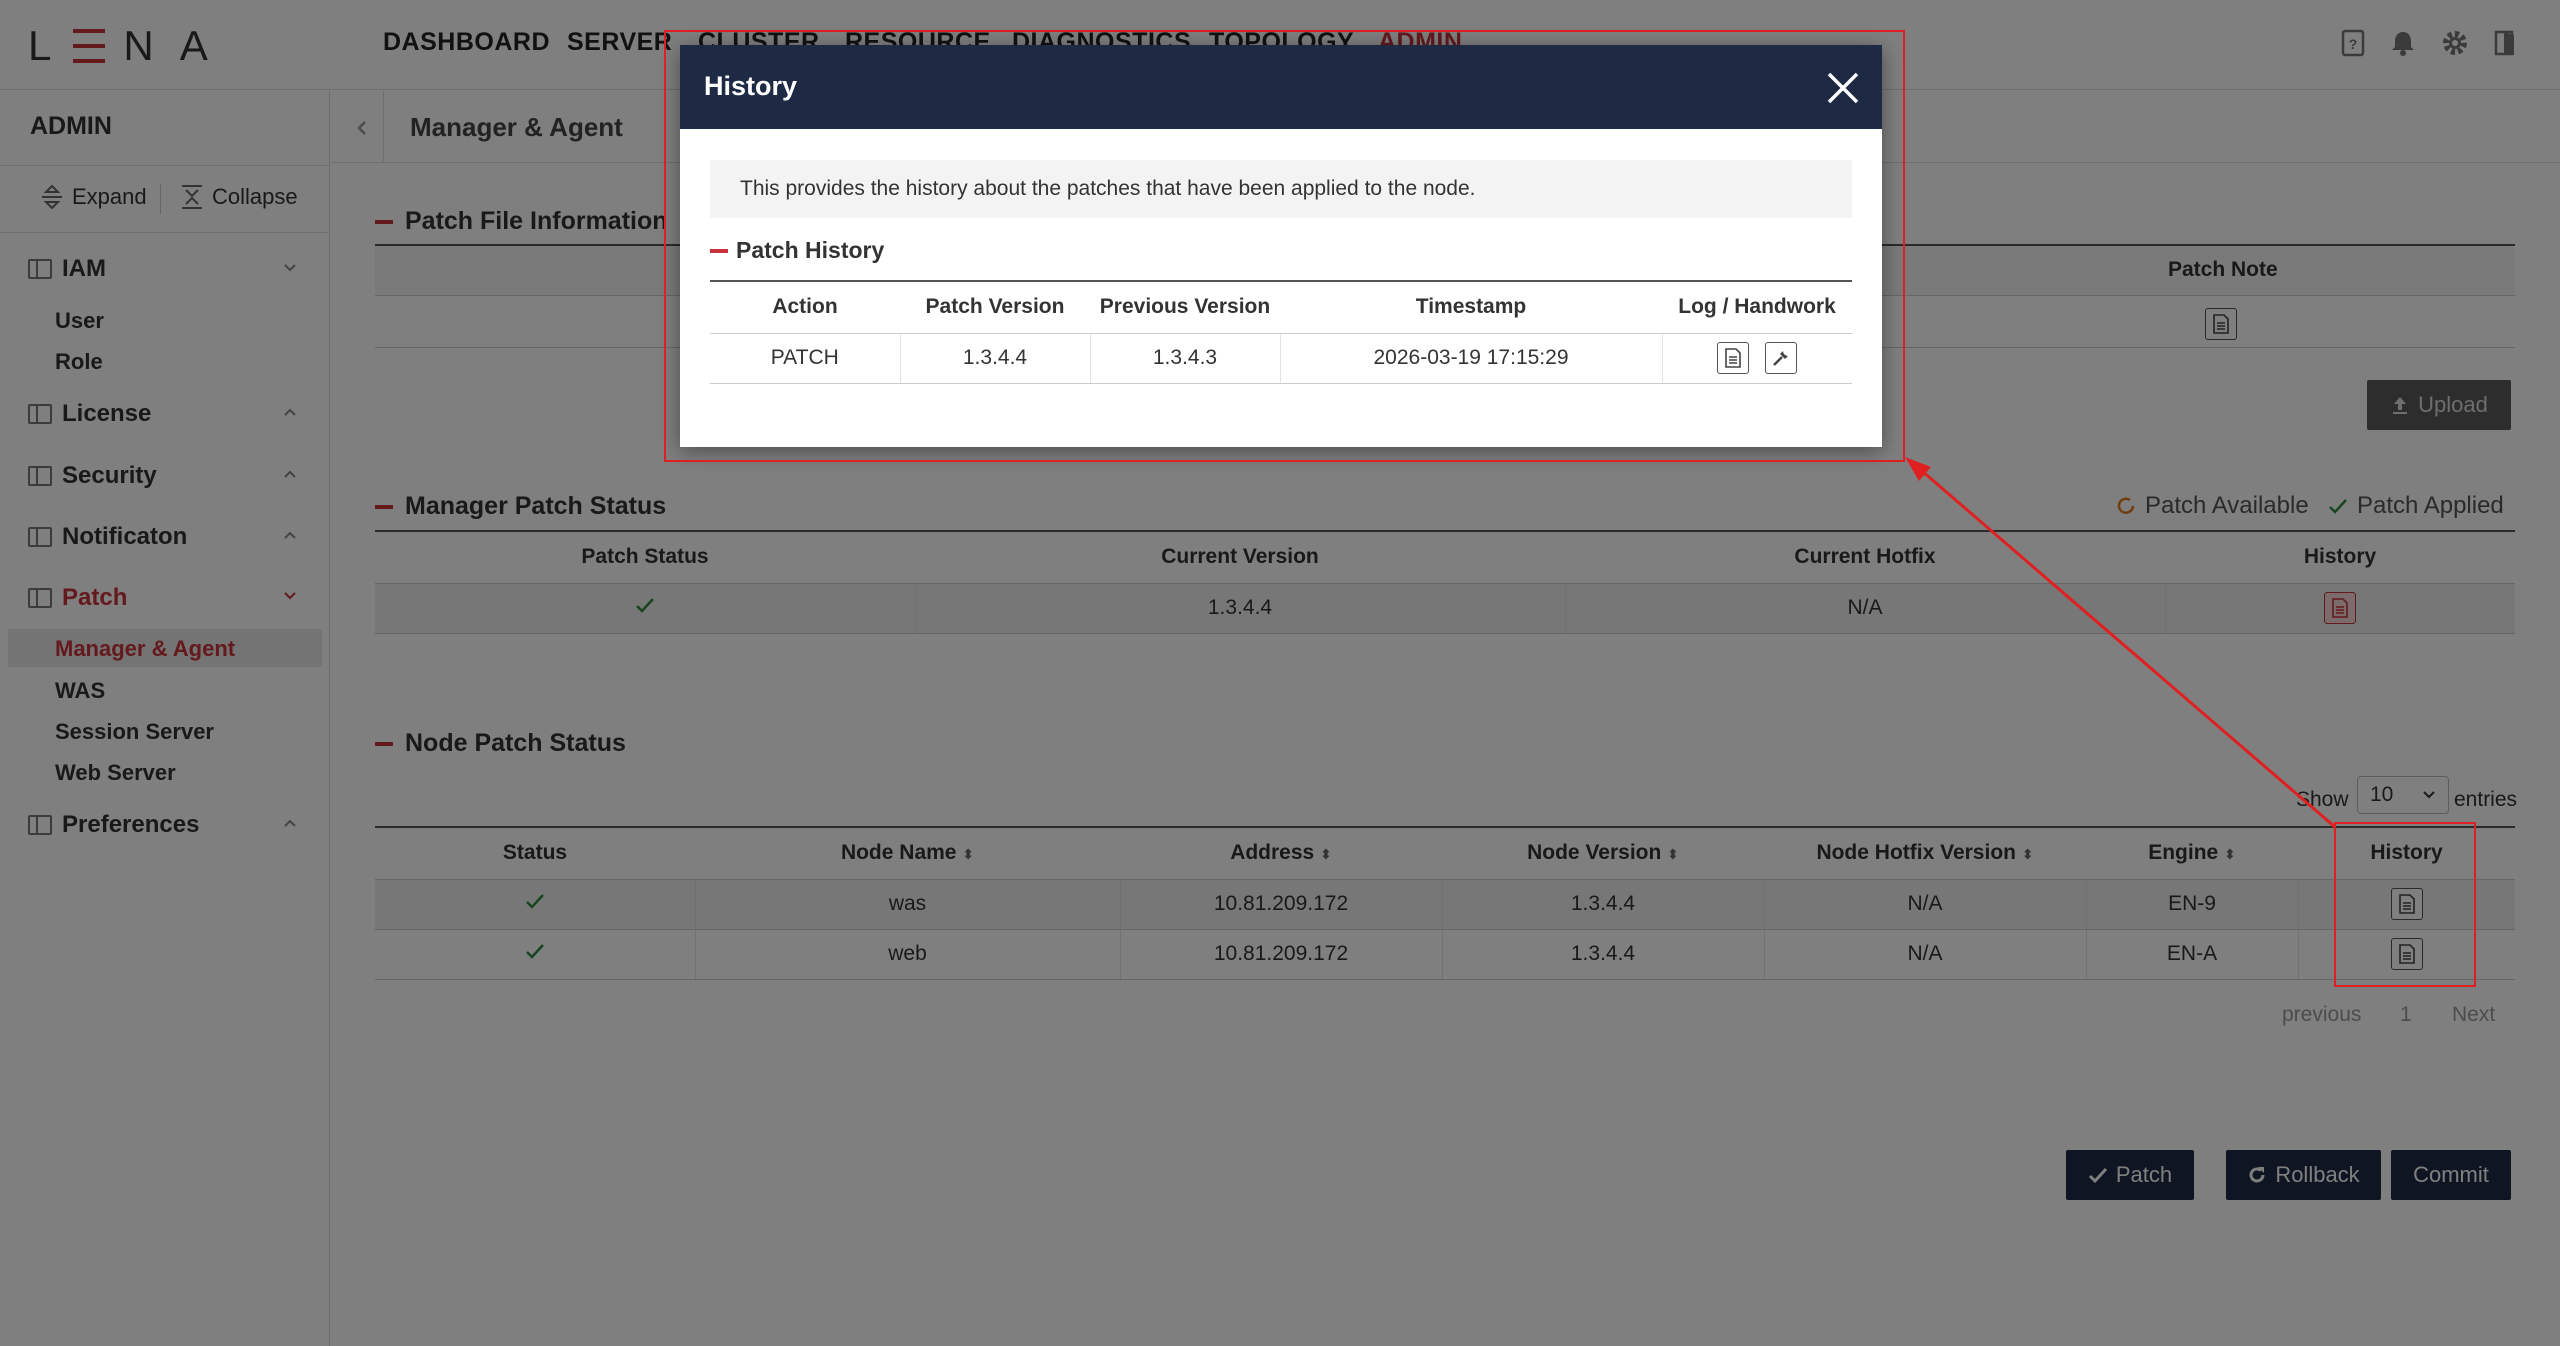  What do you see at coordinates (2405, 904) in the screenshot?
I see `annotation-box-history-column` at bounding box center [2405, 904].